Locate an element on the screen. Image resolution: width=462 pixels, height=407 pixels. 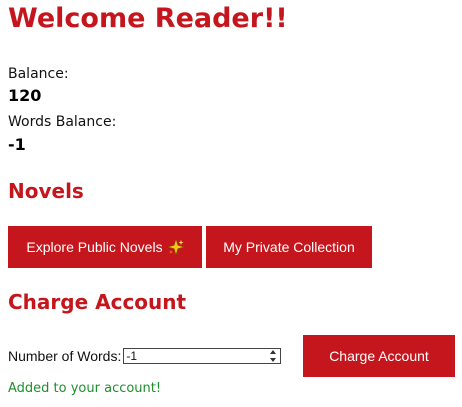
number-of-words-label: Number of Words: is located at coordinates (65, 356).